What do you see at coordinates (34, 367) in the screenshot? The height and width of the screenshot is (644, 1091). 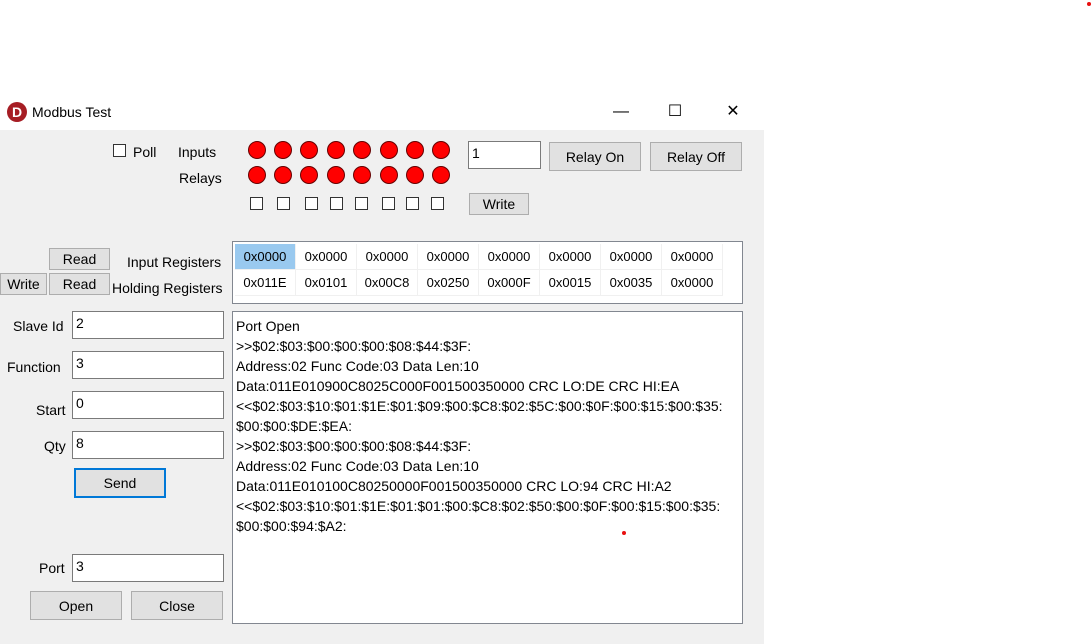 I see `function-label: Function` at bounding box center [34, 367].